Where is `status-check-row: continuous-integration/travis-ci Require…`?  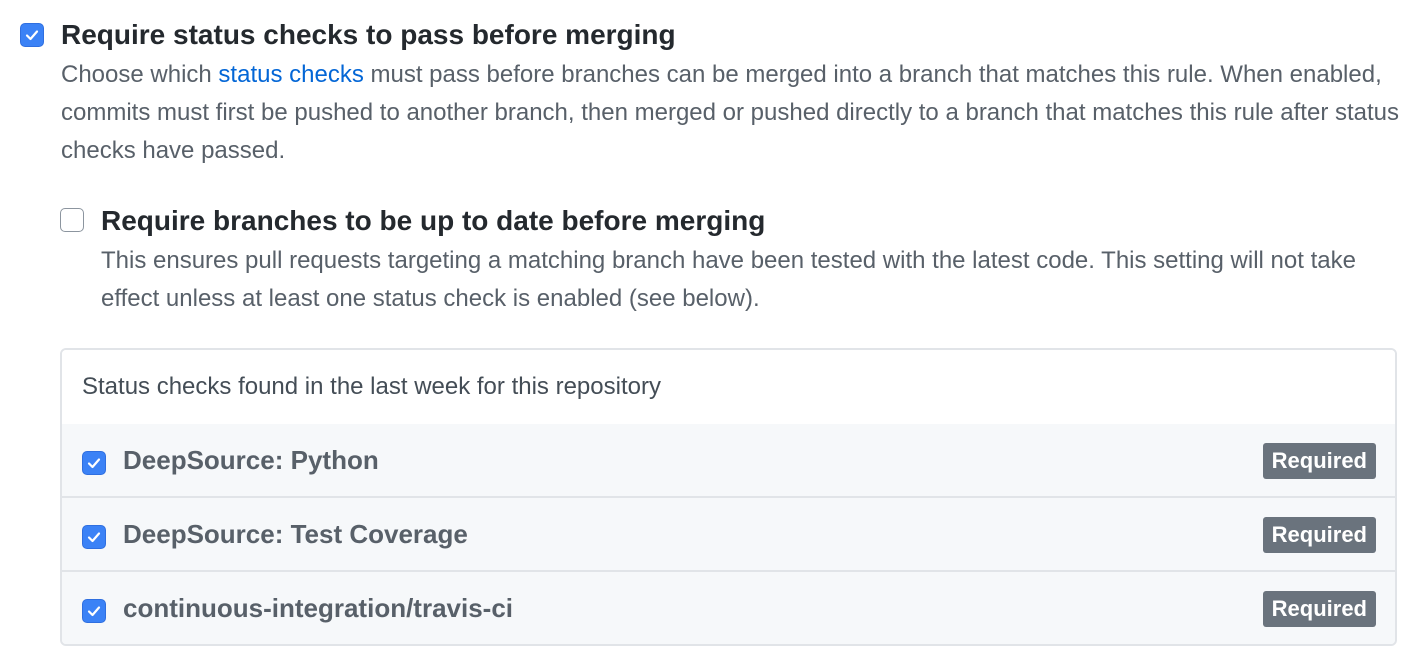
status-check-row: continuous-integration/travis-ci Require… is located at coordinates (728, 608).